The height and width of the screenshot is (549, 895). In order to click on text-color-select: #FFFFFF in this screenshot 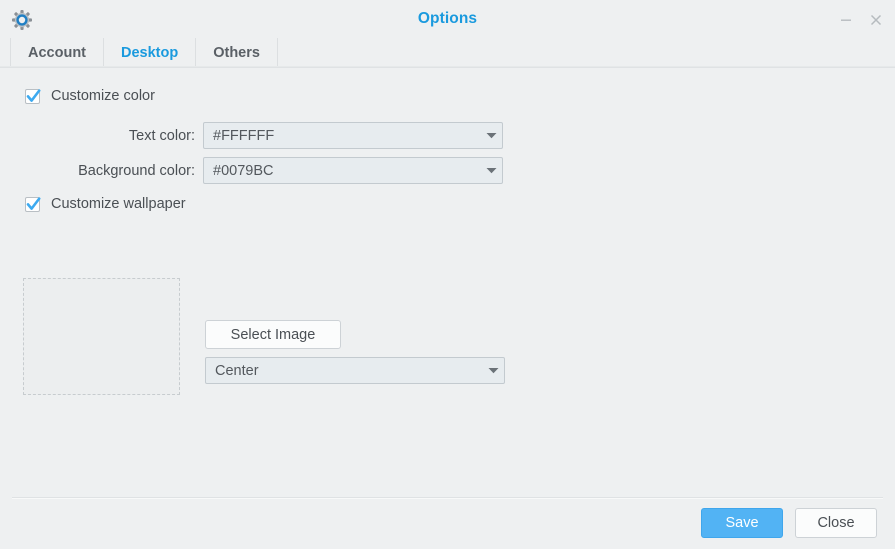, I will do `click(353, 135)`.